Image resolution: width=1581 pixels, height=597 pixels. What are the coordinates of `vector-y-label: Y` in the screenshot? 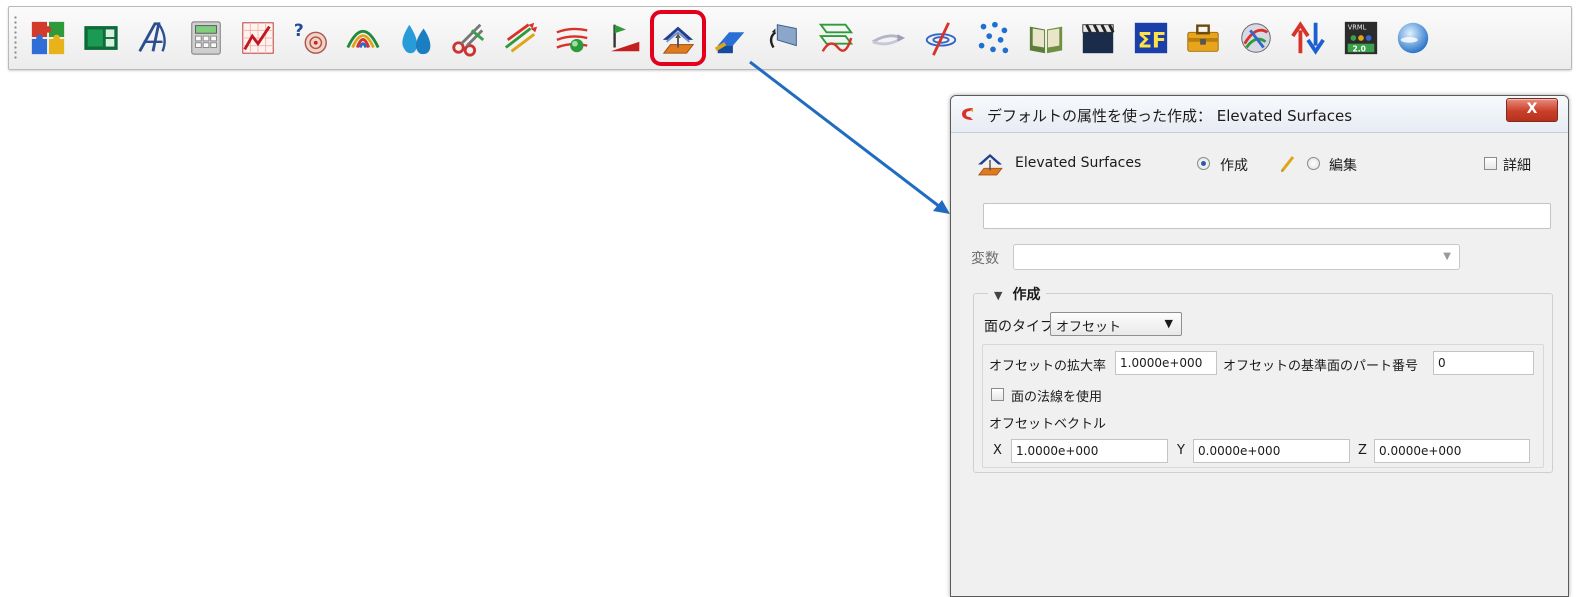 It's located at (1181, 450).